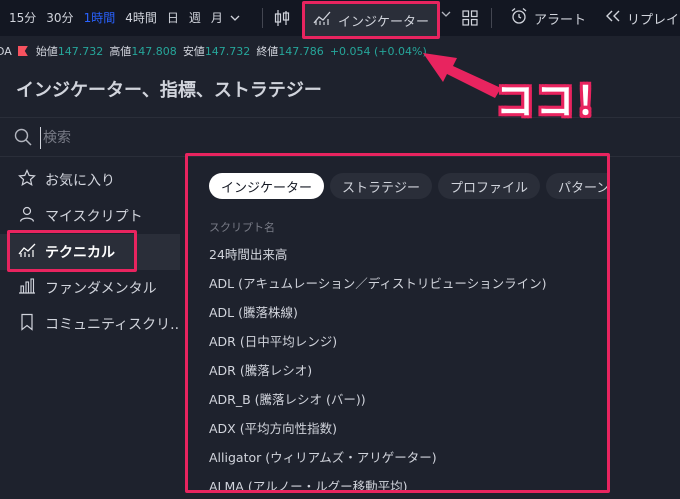 The height and width of the screenshot is (499, 680). Describe the element at coordinates (59, 18) in the screenshot. I see `timeframe-30m: 30分` at that location.